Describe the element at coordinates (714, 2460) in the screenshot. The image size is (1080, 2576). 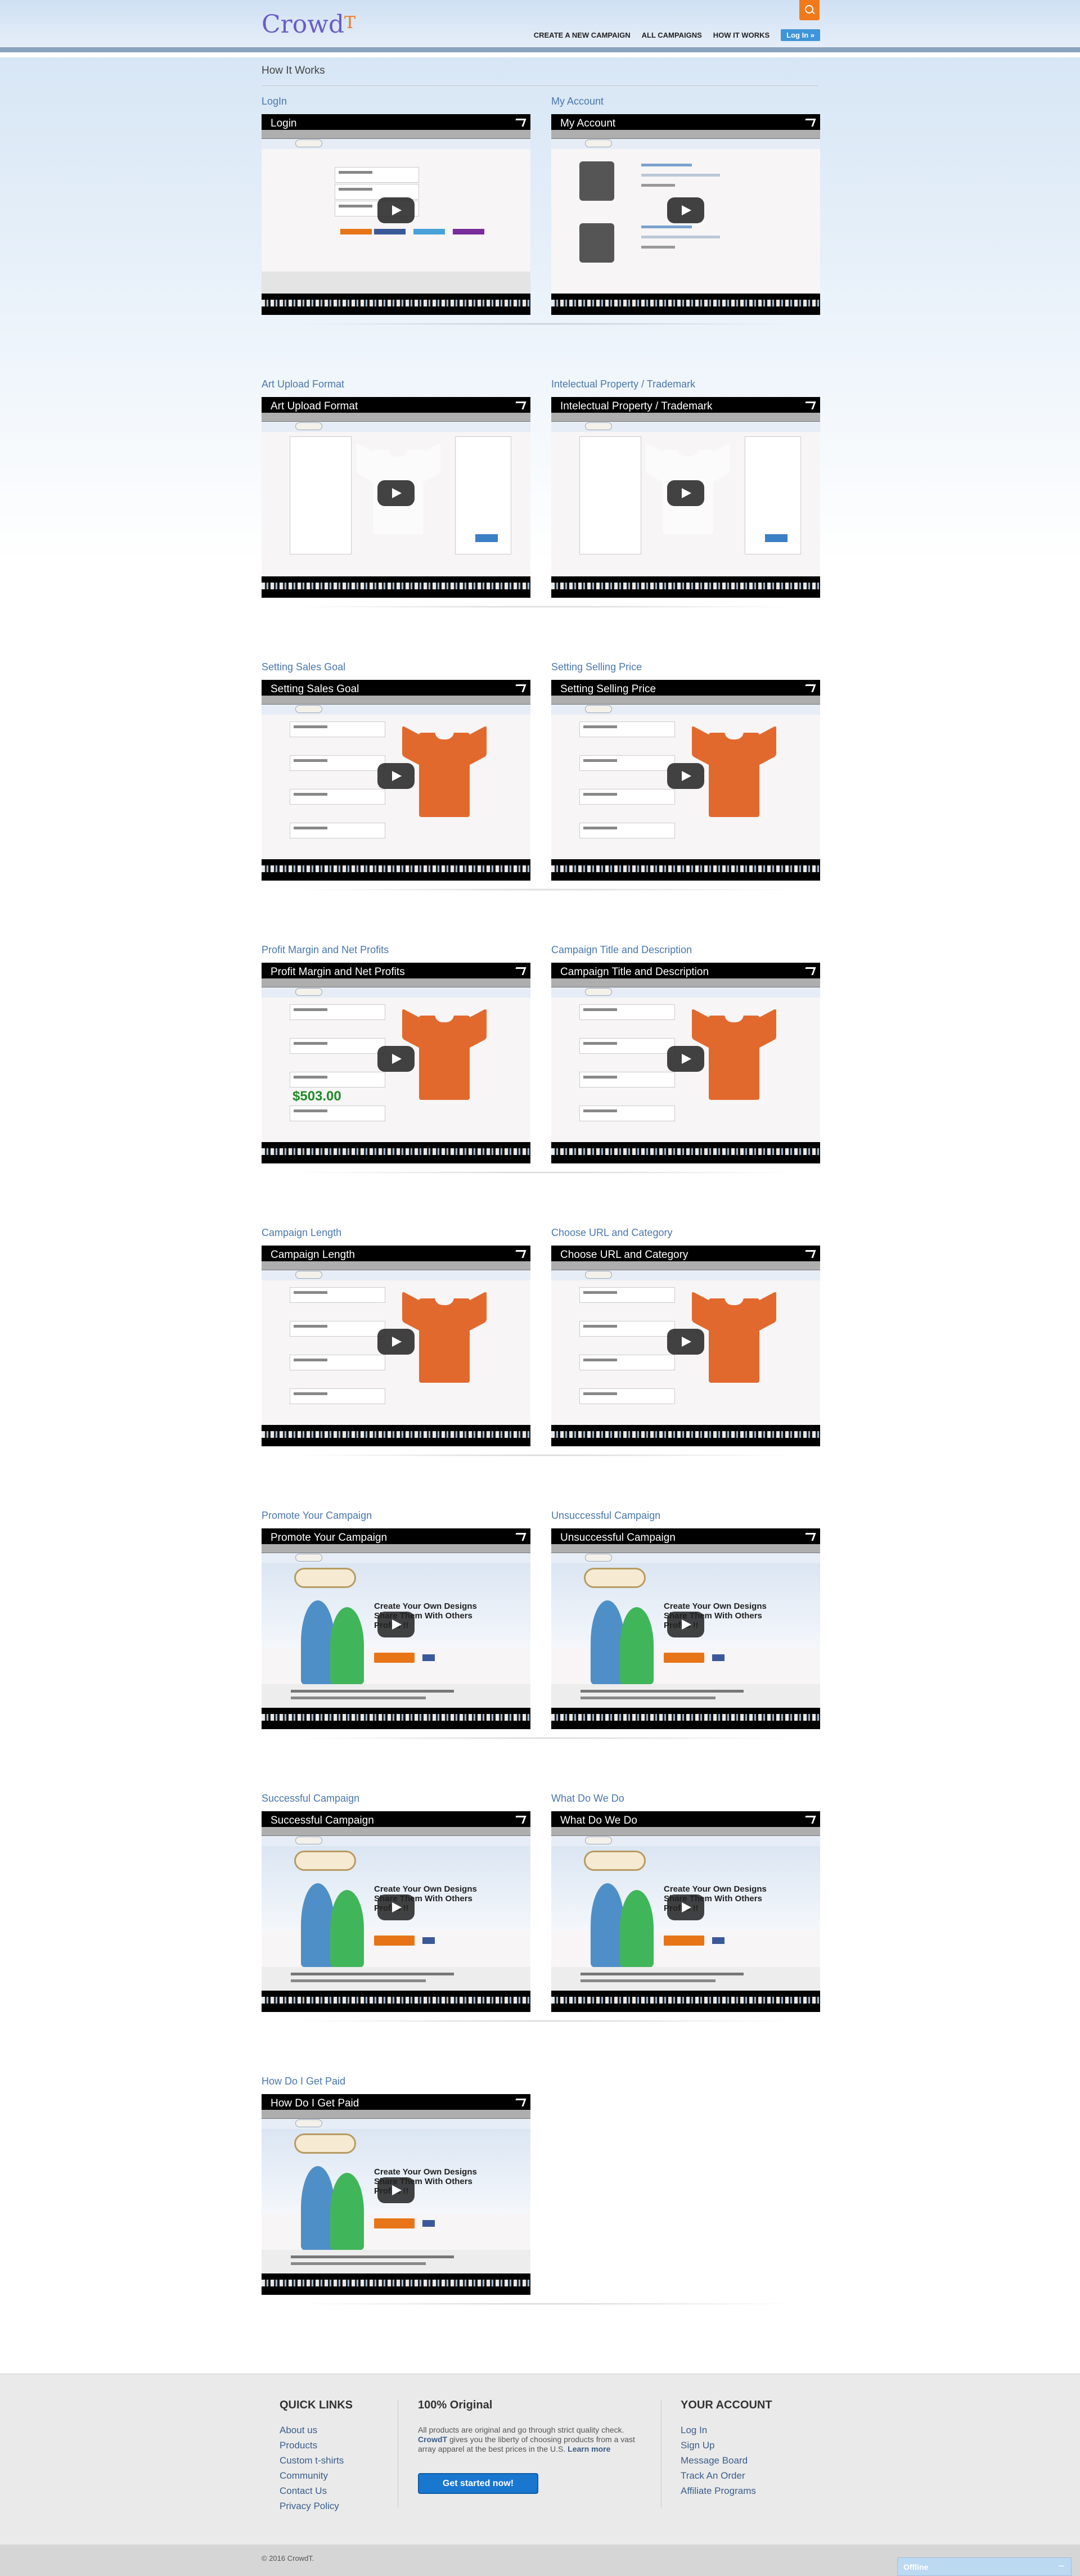
I see `footer-link-message-board: Message Board` at that location.